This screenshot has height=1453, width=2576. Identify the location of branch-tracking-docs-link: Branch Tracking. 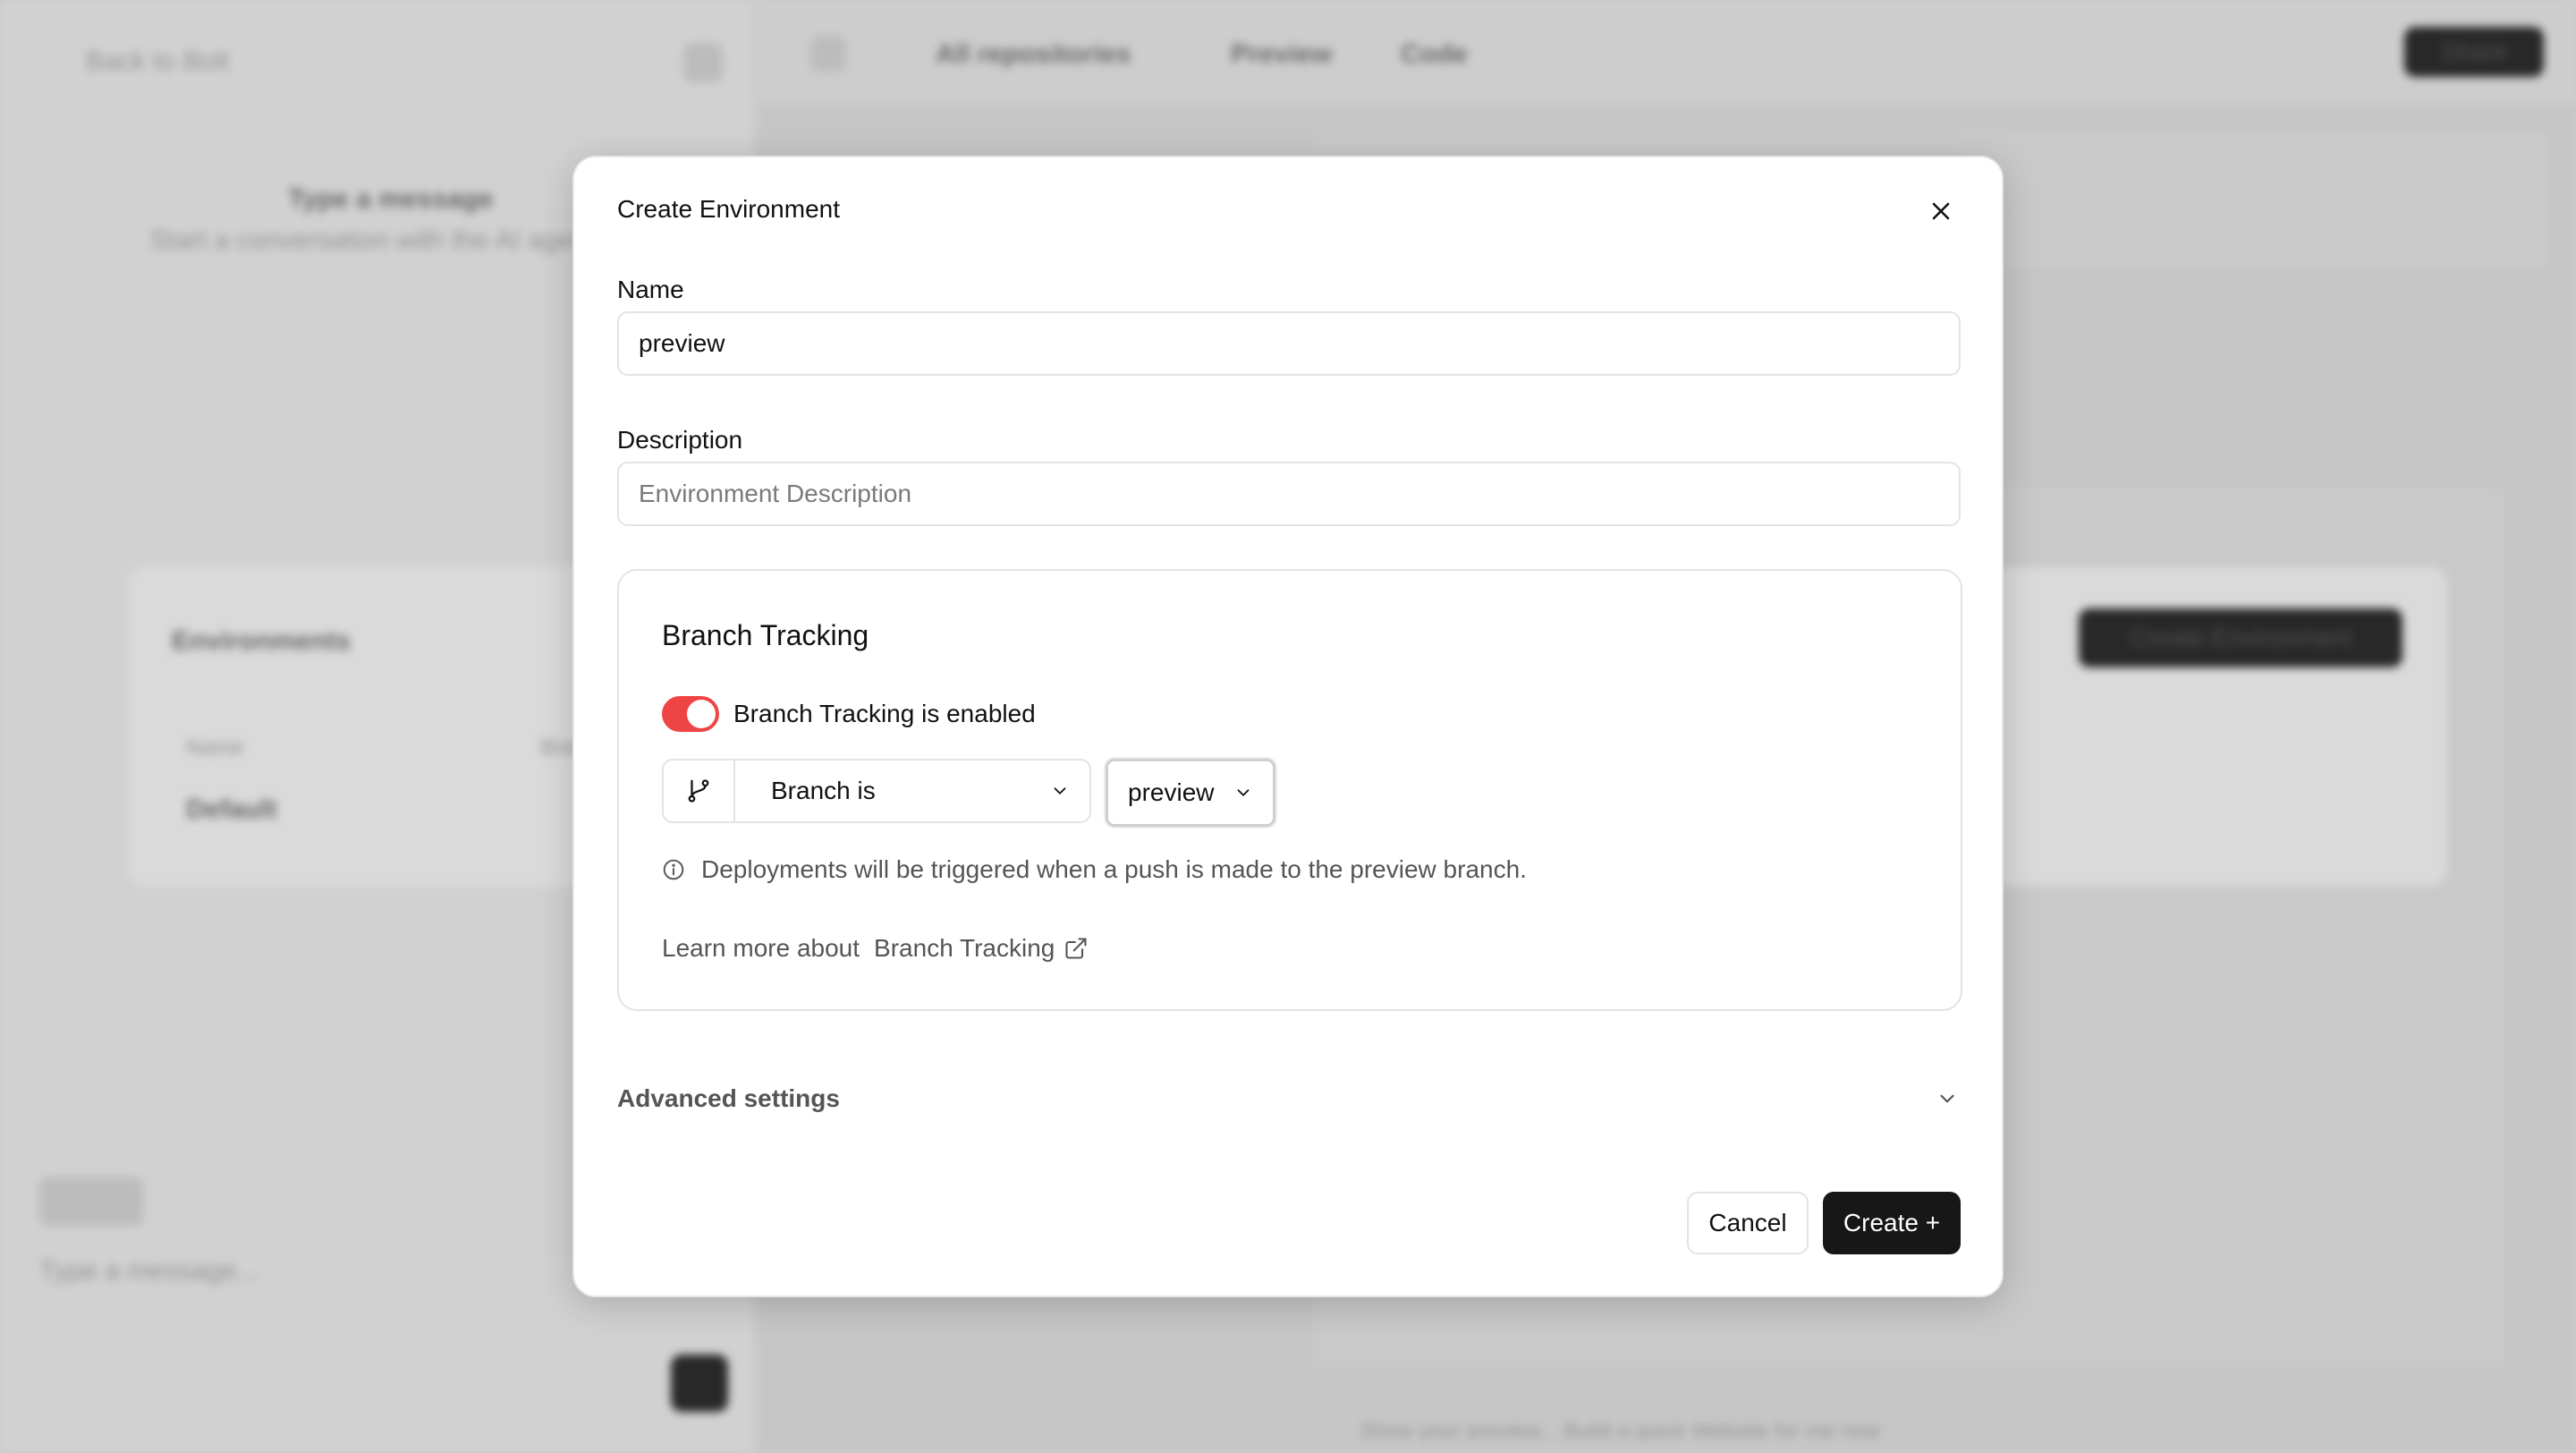
(981, 948).